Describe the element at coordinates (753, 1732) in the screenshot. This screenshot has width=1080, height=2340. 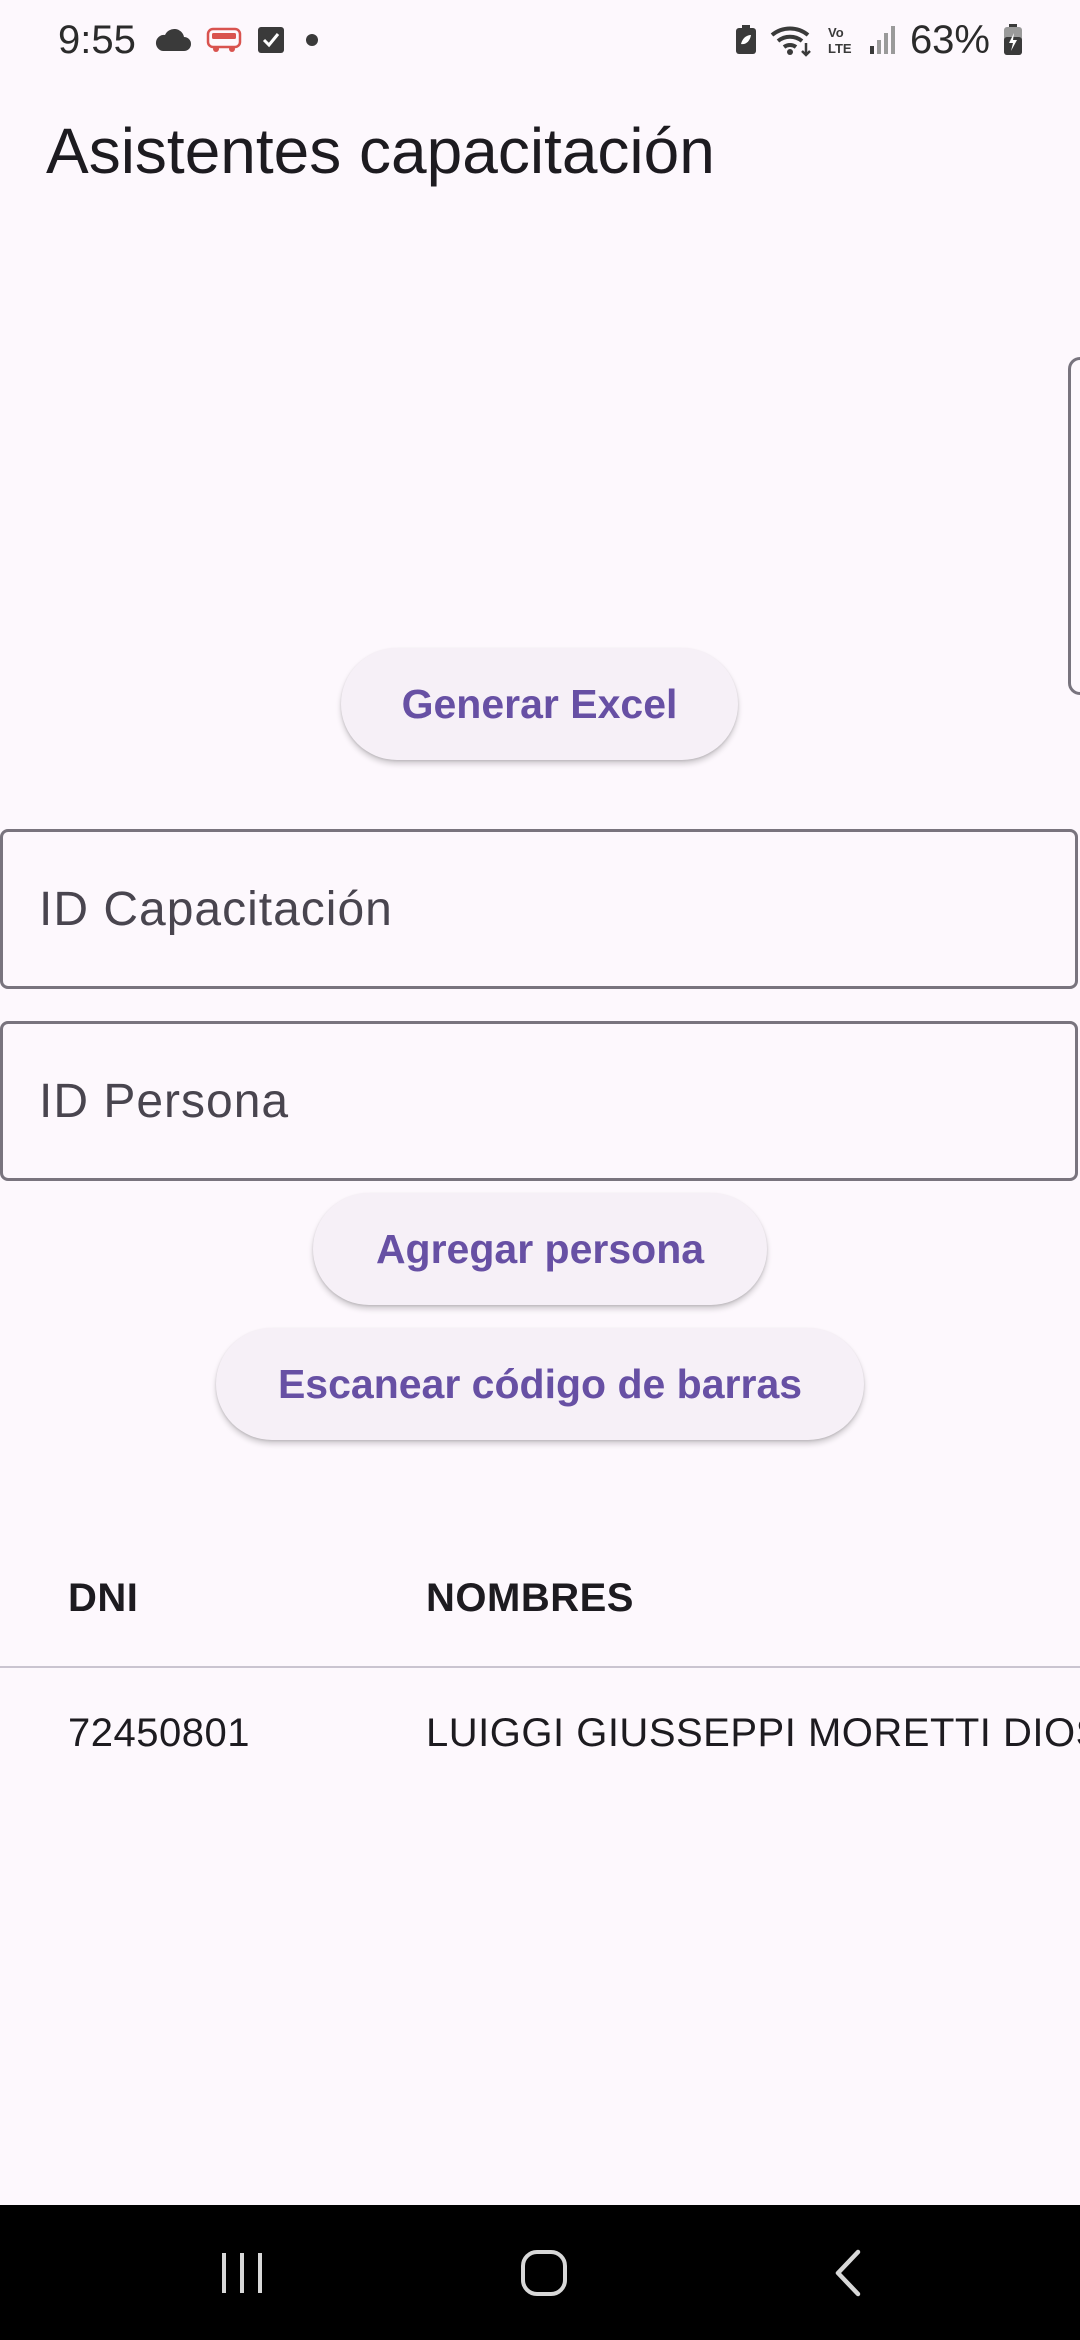
I see `cell-nombres: LUIGGI GIUSSEPPI MORETTI DIOS` at that location.